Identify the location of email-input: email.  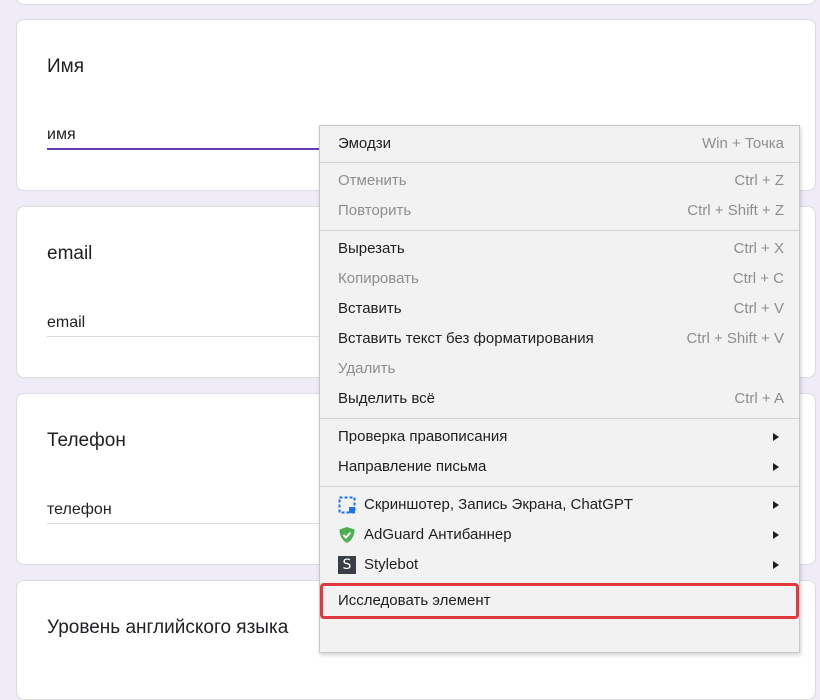
(197, 324).